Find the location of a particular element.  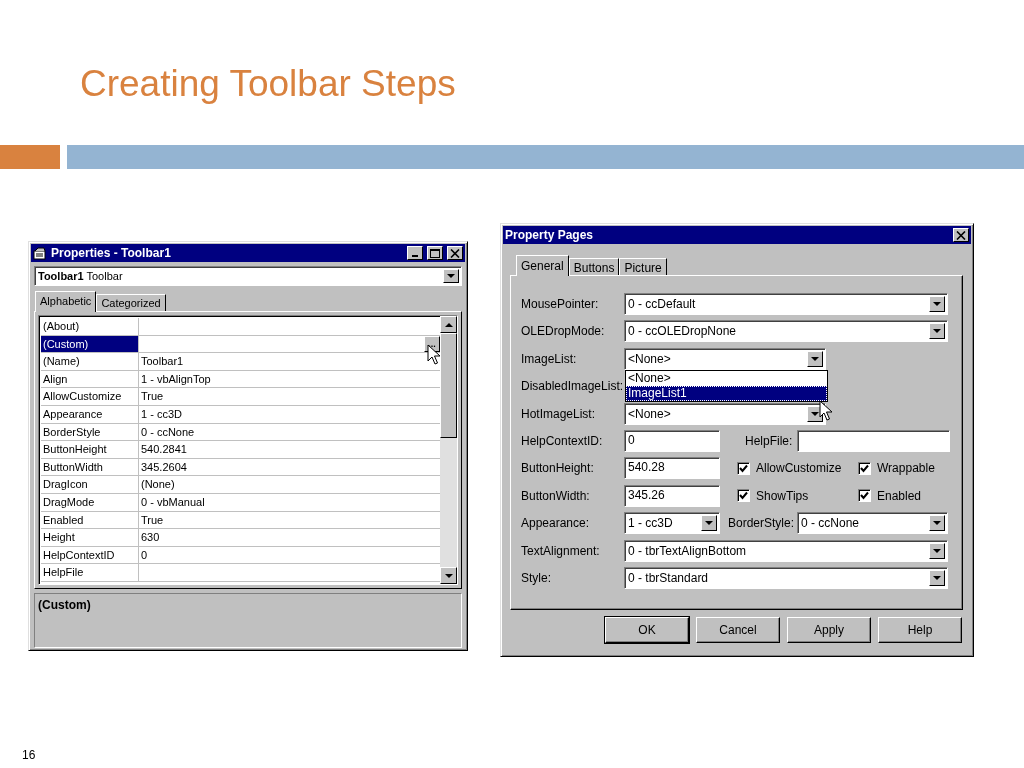

property-name-cell: HelpContextID is located at coordinates (90, 555).